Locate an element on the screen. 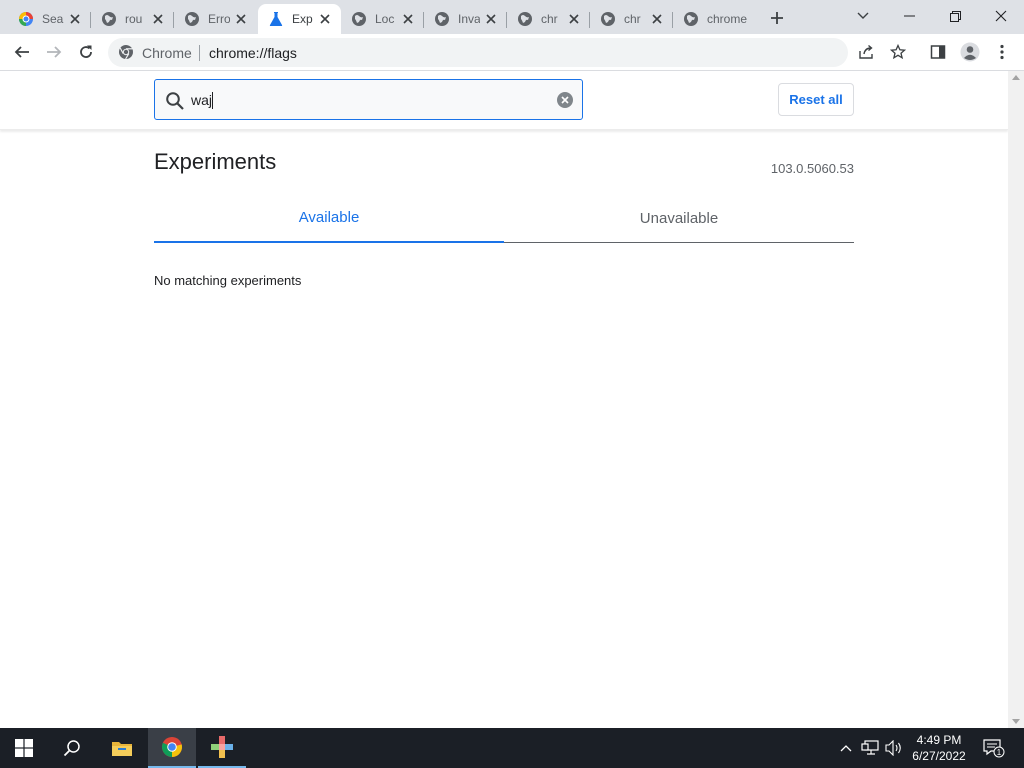 This screenshot has width=1024, height=768. arrow-left-icon is located at coordinates (21, 52).